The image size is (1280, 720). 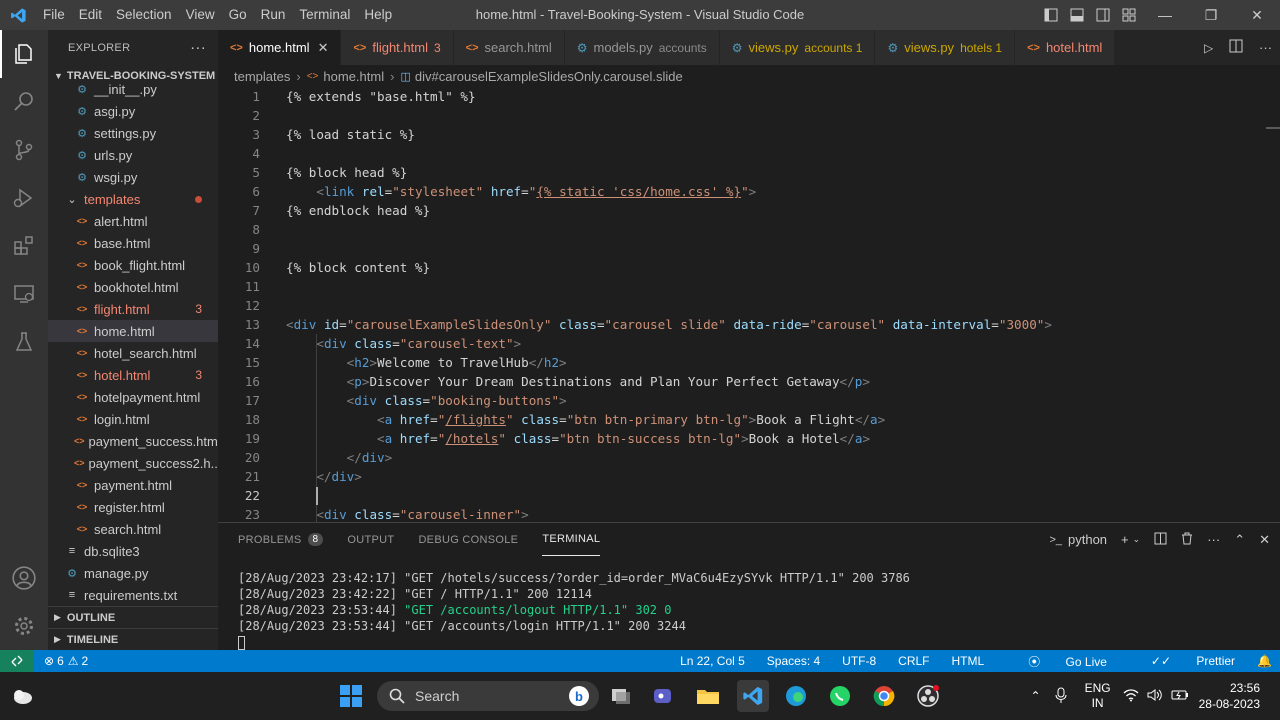 I want to click on editor-tab: ⚙ views.py accounts 1, so click(x=797, y=47).